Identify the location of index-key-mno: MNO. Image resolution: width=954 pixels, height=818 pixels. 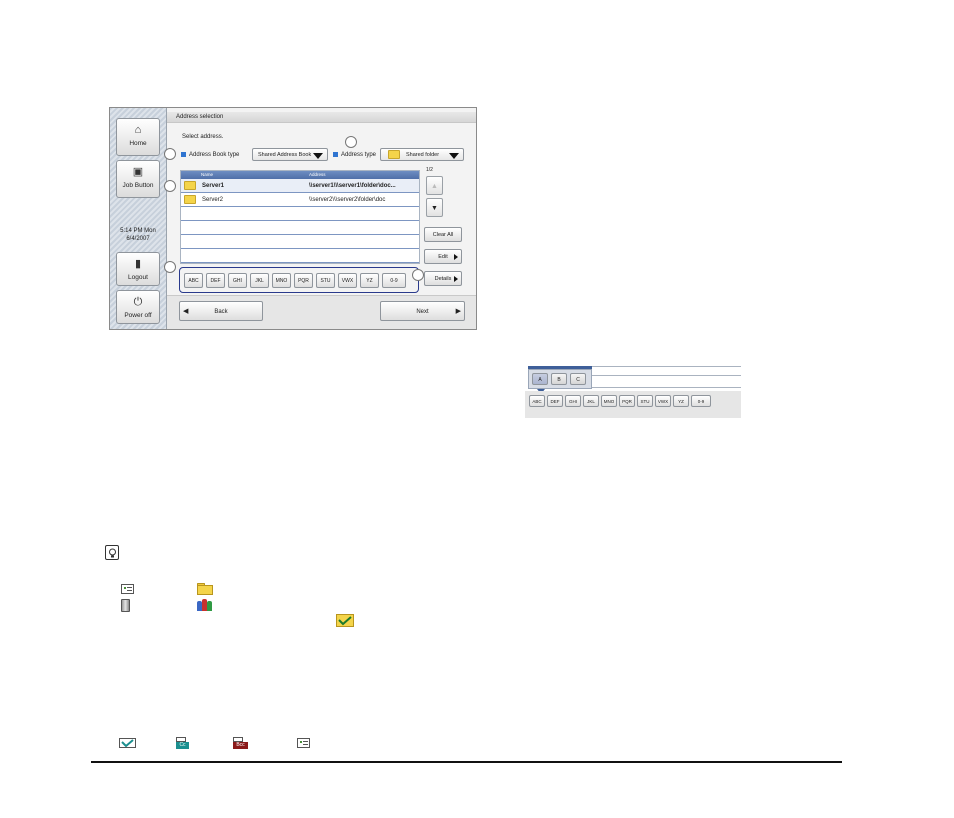
(281, 280).